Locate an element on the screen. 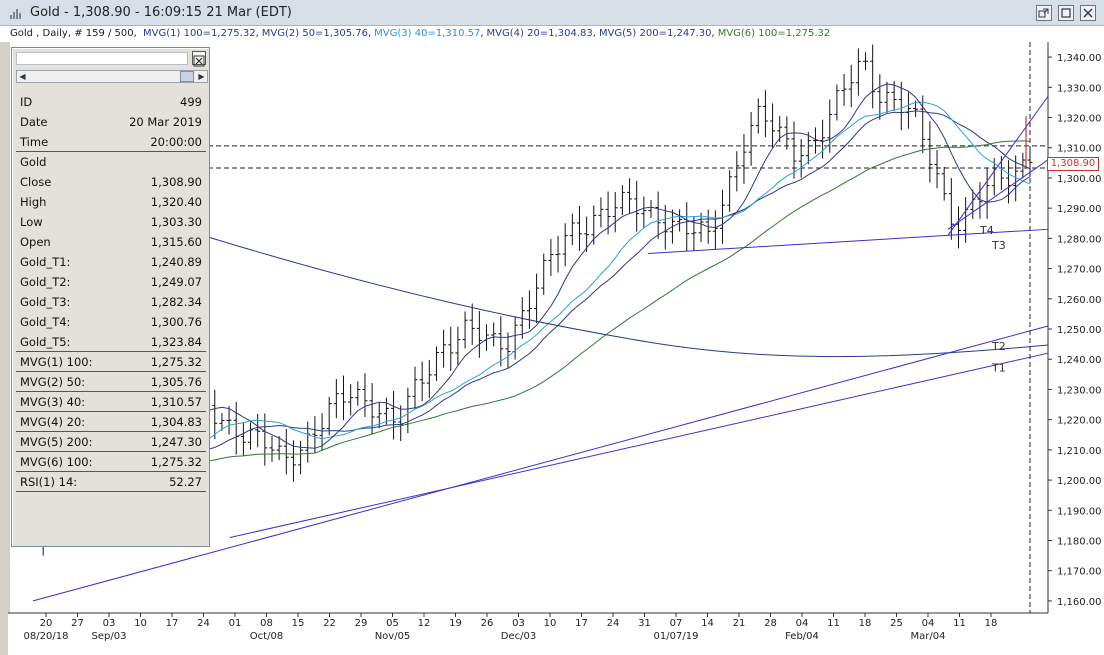 The height and width of the screenshot is (655, 1104). data-row-label: Gold_T1: is located at coordinates (45, 262).